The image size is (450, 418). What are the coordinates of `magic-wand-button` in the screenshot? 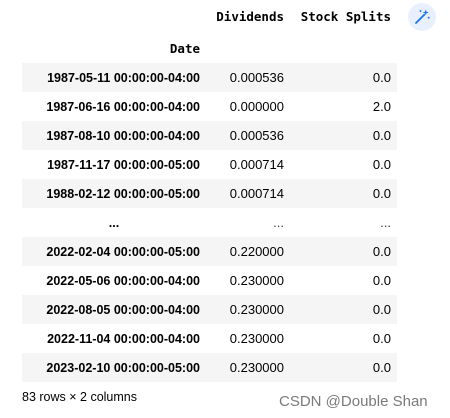 It's located at (422, 17).